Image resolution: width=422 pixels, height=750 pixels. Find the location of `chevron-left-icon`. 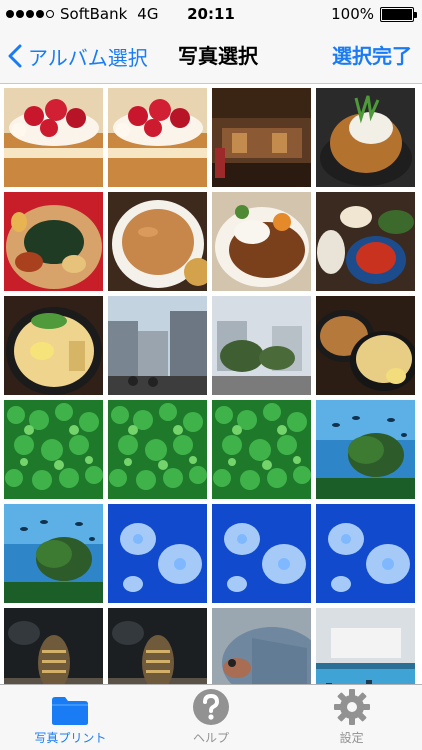

chevron-left-icon is located at coordinates (15, 56).